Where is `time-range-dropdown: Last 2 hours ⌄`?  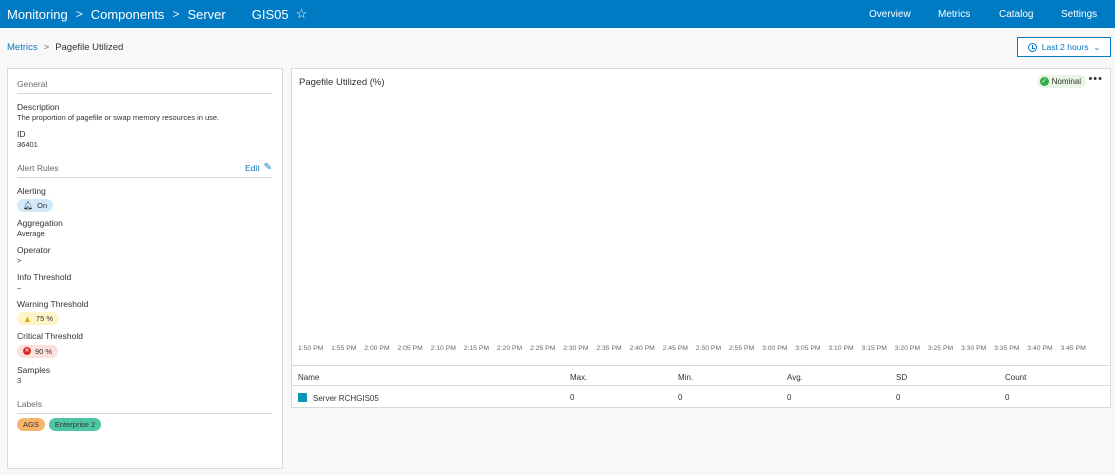
time-range-dropdown: Last 2 hours ⌄ is located at coordinates (1064, 47).